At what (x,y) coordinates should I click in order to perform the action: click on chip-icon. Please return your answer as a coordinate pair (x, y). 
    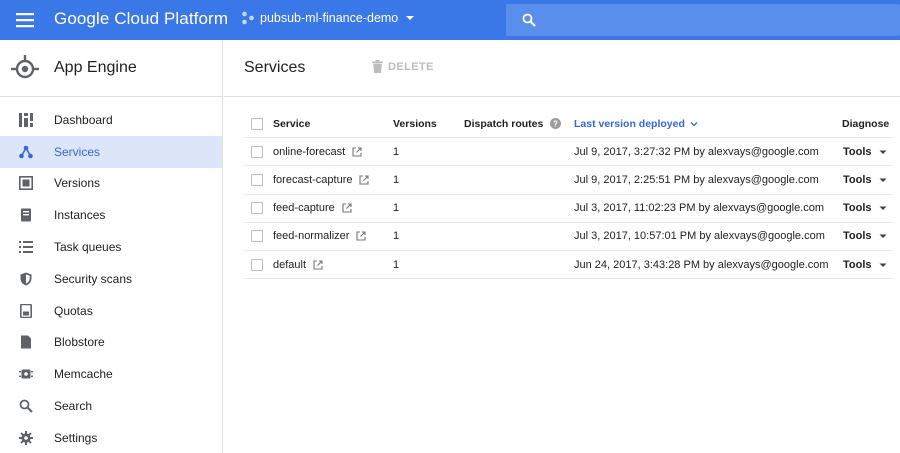
    Looking at the image, I should click on (26, 374).